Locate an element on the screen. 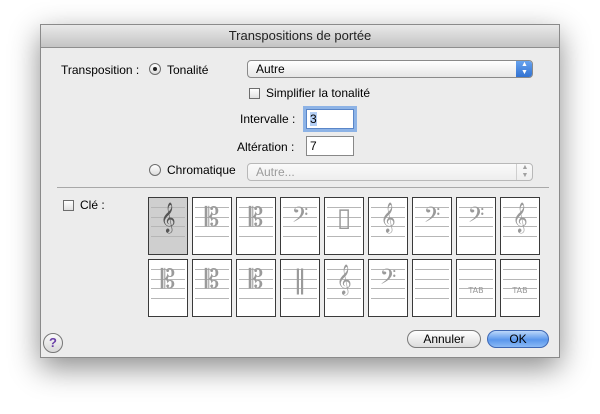  window-title: Transpositions de portée is located at coordinates (300, 36).